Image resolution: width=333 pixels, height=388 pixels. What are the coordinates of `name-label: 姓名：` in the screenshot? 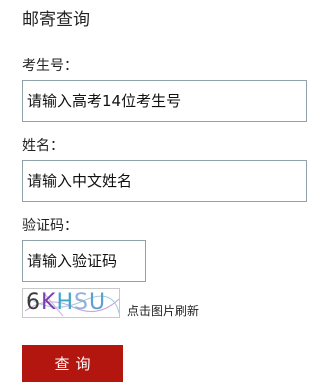 It's located at (43, 146).